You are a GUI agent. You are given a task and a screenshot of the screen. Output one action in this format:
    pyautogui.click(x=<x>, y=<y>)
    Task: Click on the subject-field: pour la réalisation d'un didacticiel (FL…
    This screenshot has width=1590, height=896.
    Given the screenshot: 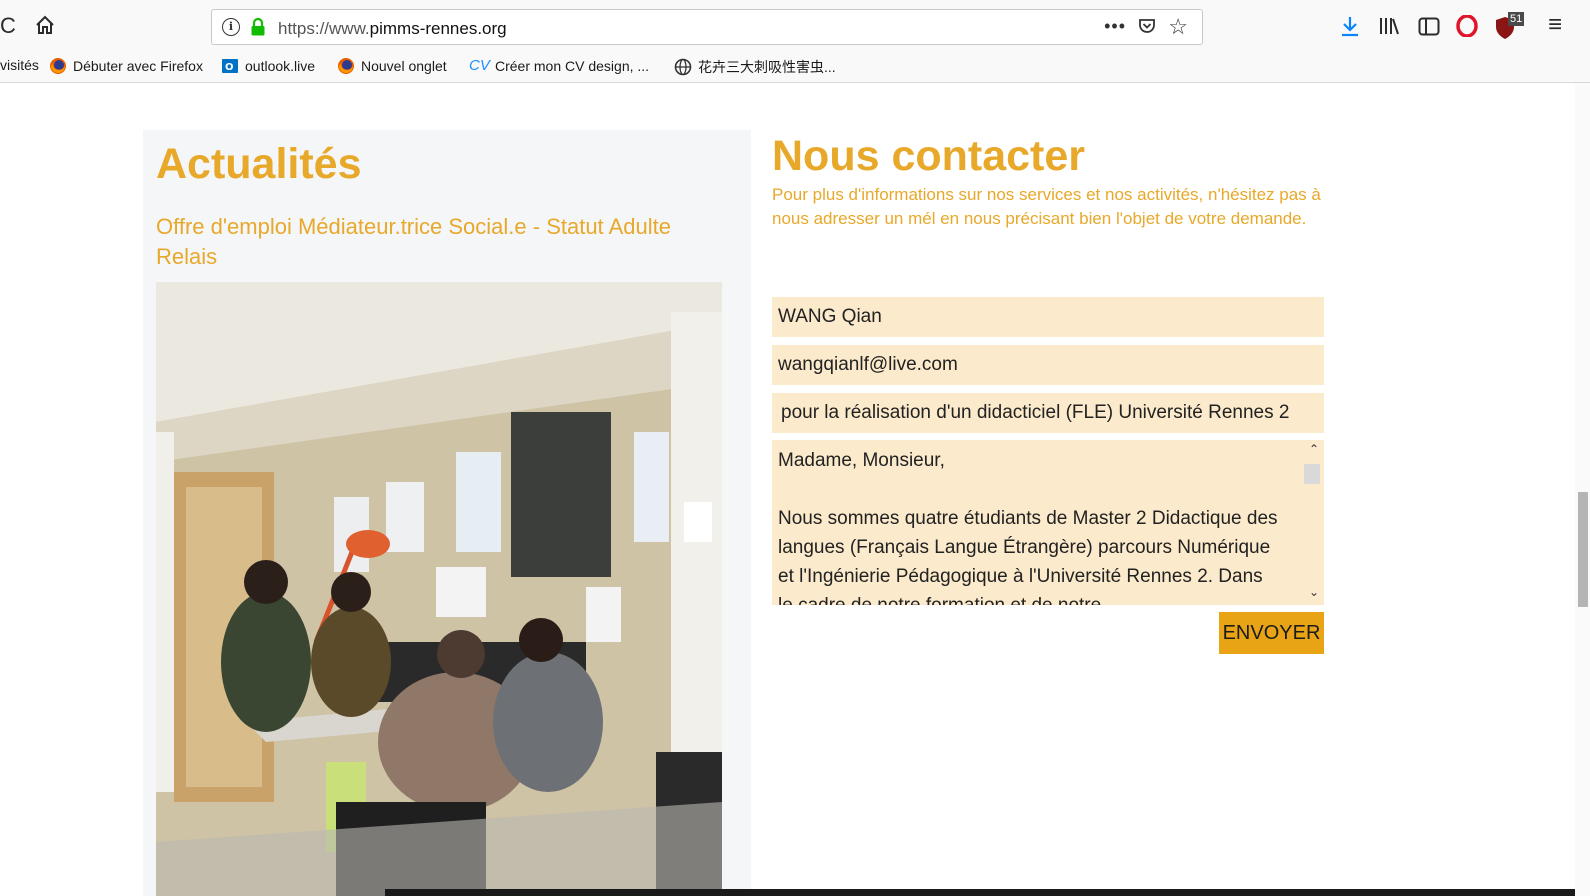 What is the action you would take?
    pyautogui.click(x=1048, y=413)
    